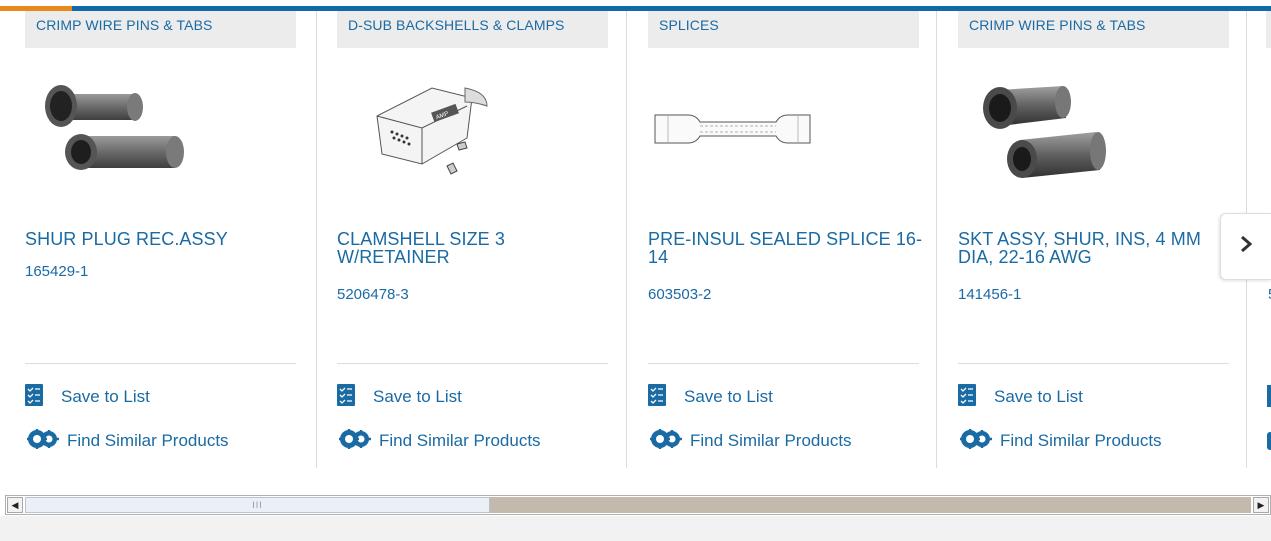 Image resolution: width=1271 pixels, height=541 pixels. I want to click on product-title: PRE-INSUL SEALED SPLICE 16-14, so click(788, 248).